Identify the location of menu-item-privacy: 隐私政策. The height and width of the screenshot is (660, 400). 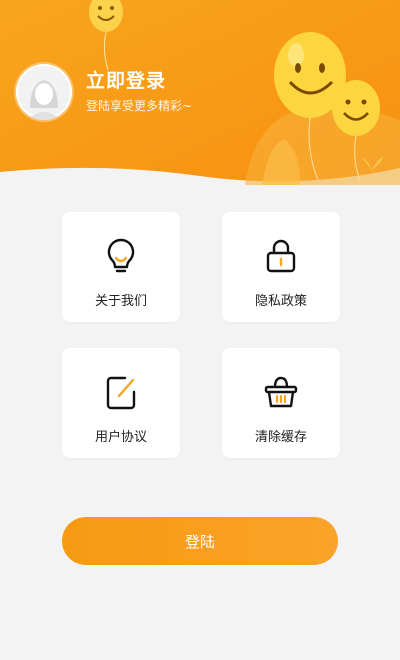
(281, 267).